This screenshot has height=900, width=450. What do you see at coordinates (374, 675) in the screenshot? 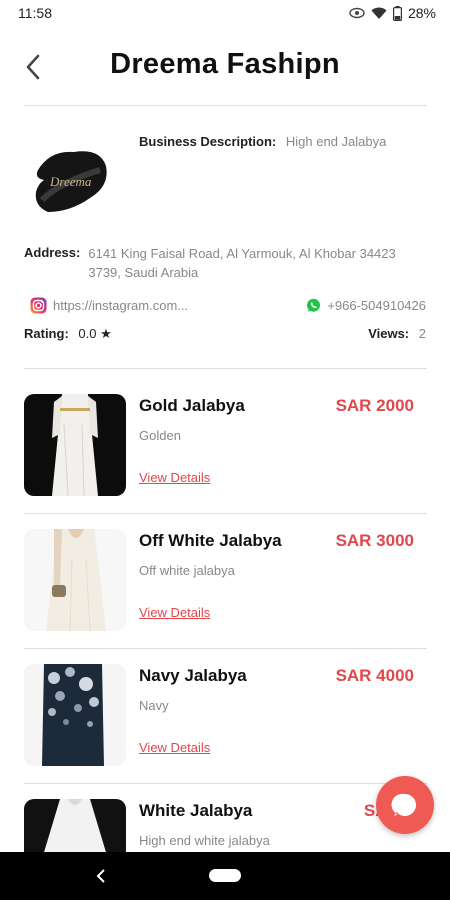
I see `product-price: SAR 4000` at bounding box center [374, 675].